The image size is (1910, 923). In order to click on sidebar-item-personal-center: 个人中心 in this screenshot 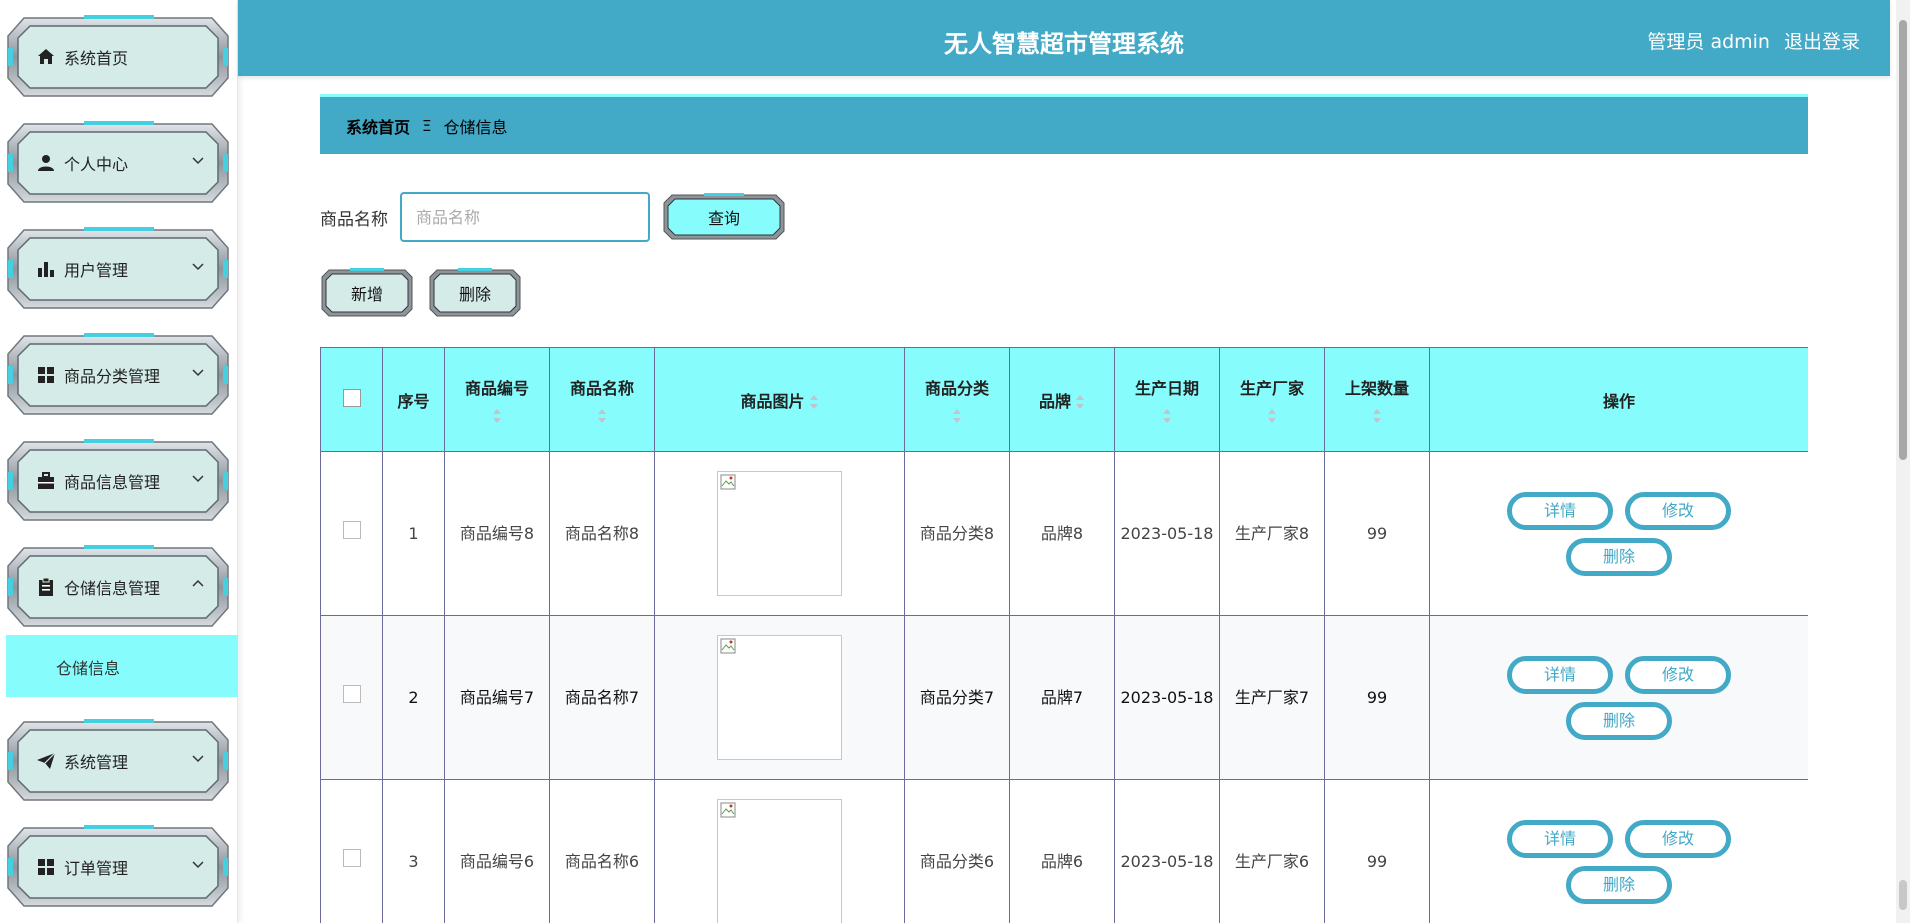, I will do `click(118, 162)`.